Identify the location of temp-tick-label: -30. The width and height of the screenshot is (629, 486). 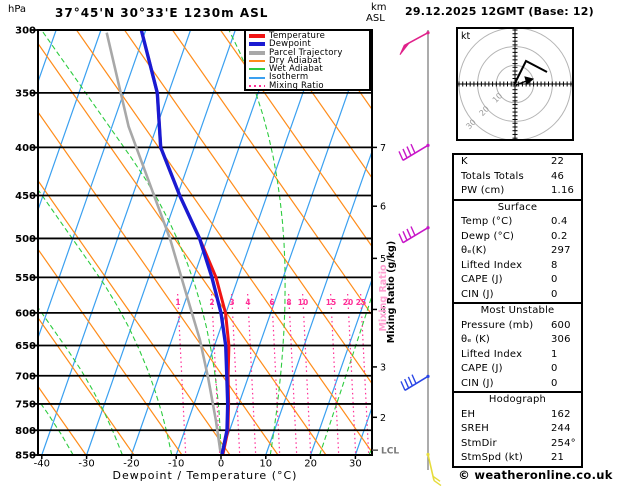
(86, 464).